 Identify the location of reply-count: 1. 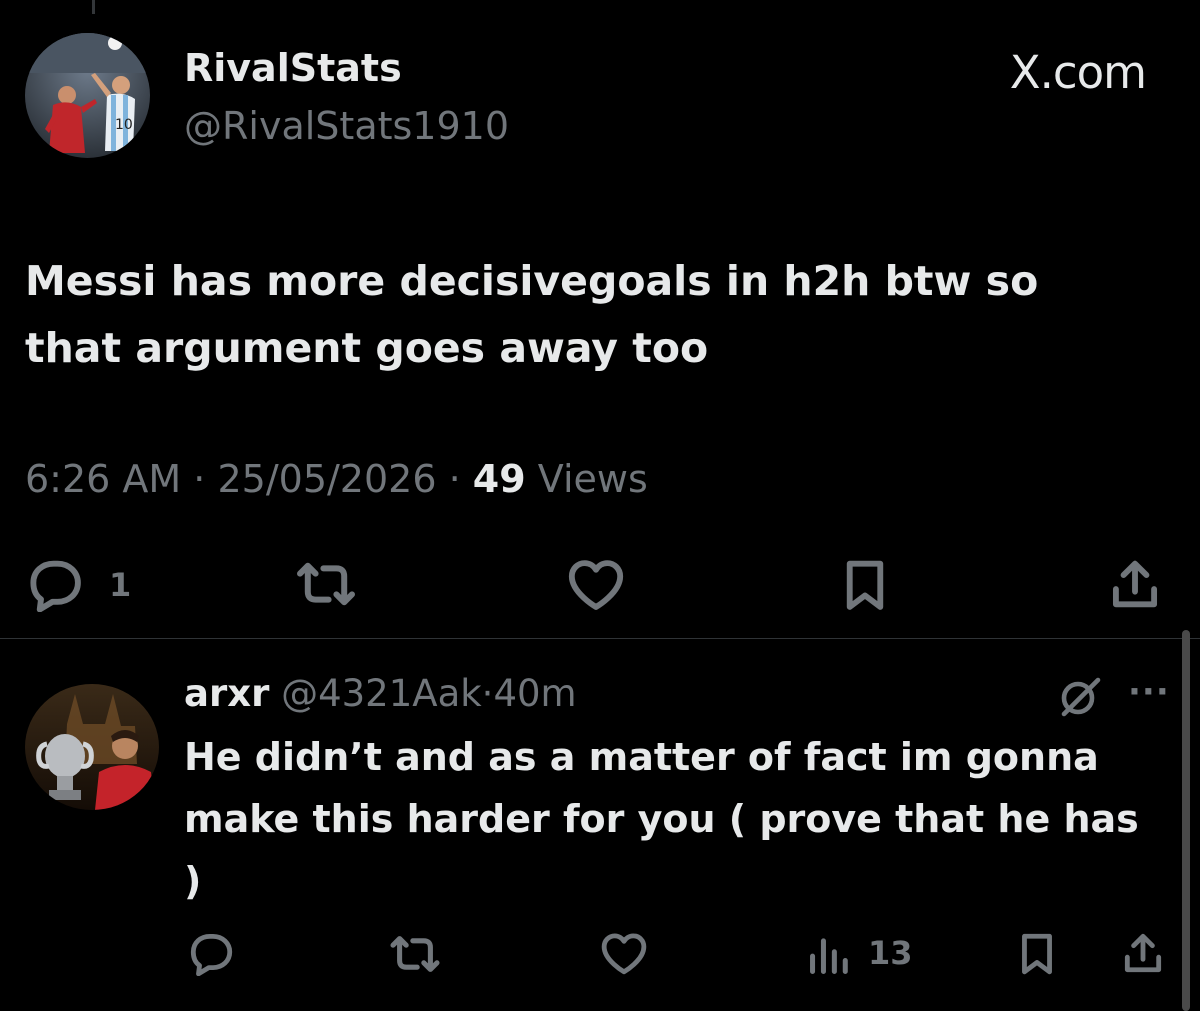
(120, 585).